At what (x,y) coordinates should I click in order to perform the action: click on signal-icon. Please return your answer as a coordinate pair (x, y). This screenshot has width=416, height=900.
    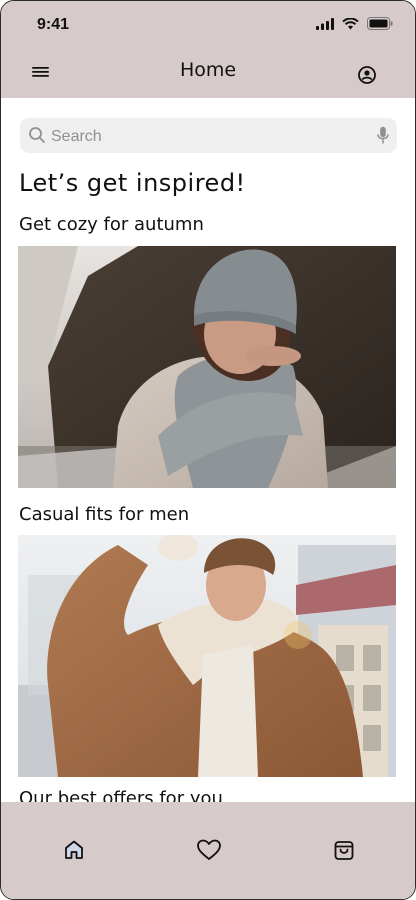
    Looking at the image, I should click on (325, 23).